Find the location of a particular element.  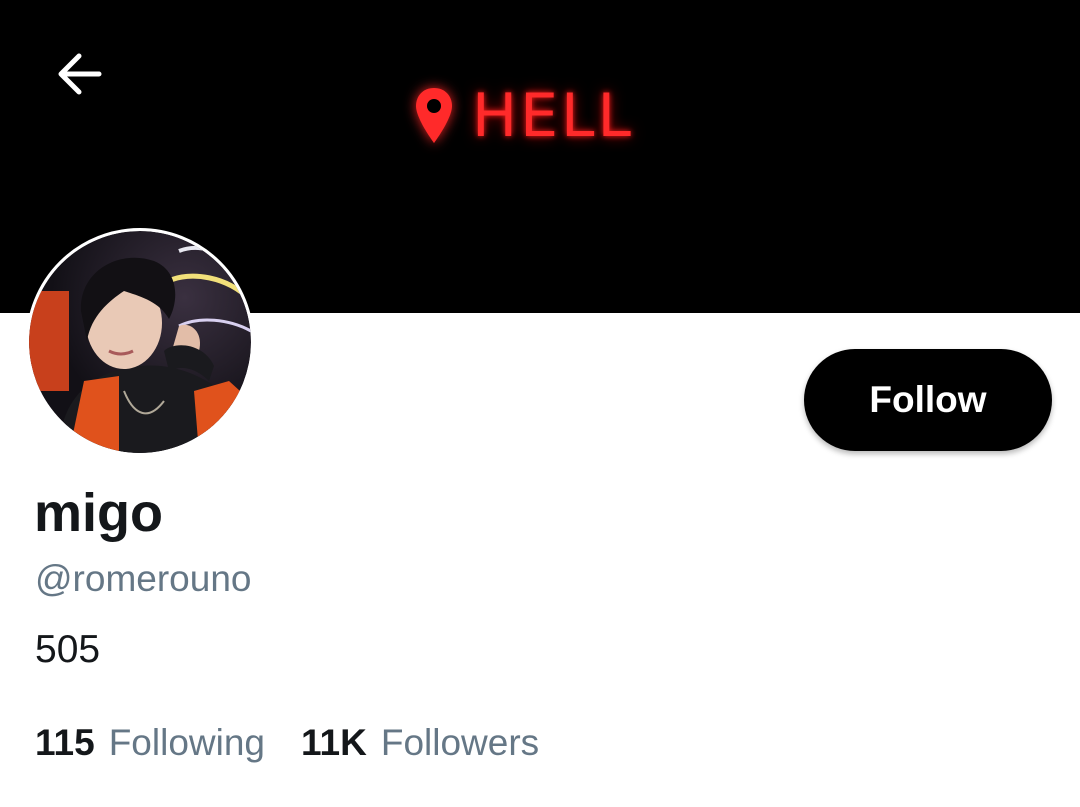

followers-link: 11K Followers is located at coordinates (420, 742).